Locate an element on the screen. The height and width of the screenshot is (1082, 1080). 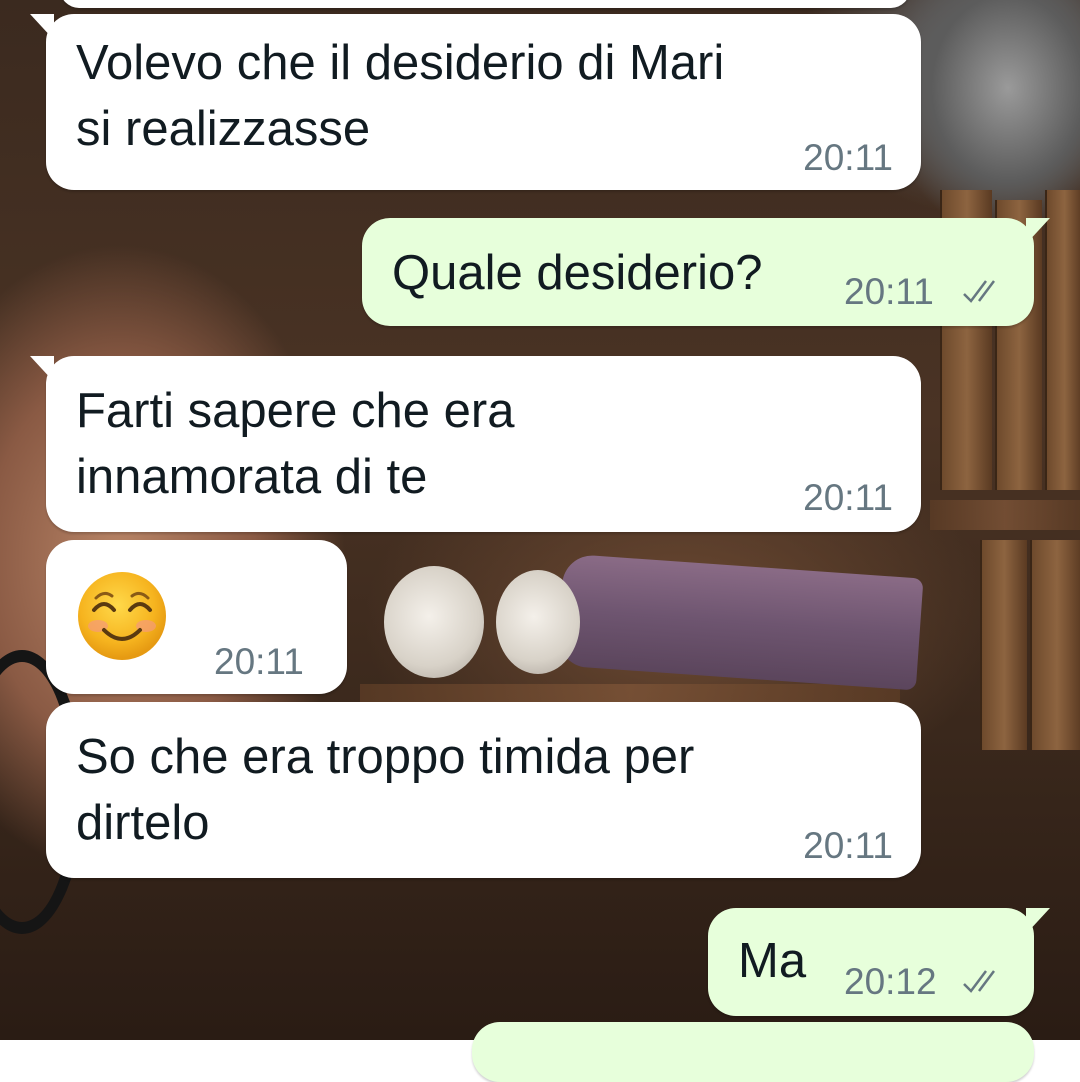
wallpaper-hair-detail is located at coordinates (990, 110).